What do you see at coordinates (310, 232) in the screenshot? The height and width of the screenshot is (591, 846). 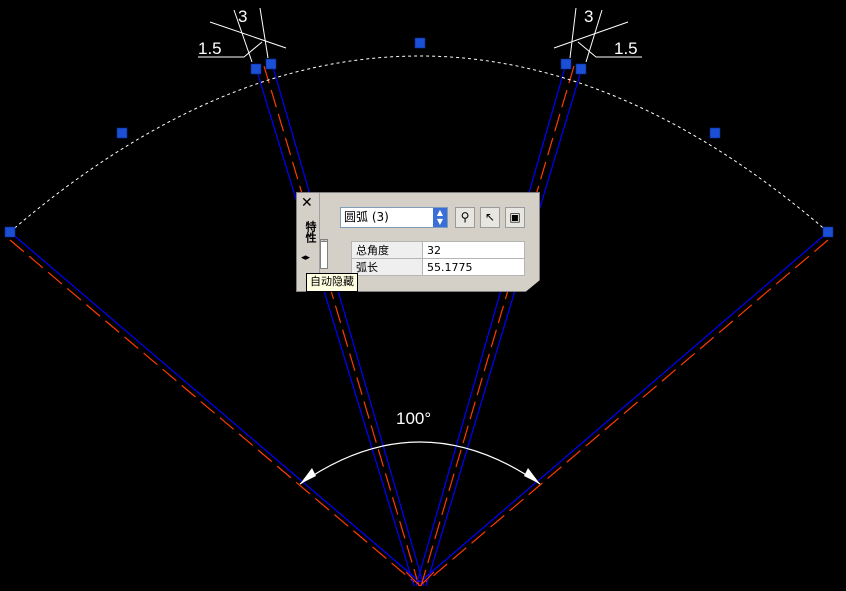 I see `palette-title: 特性` at bounding box center [310, 232].